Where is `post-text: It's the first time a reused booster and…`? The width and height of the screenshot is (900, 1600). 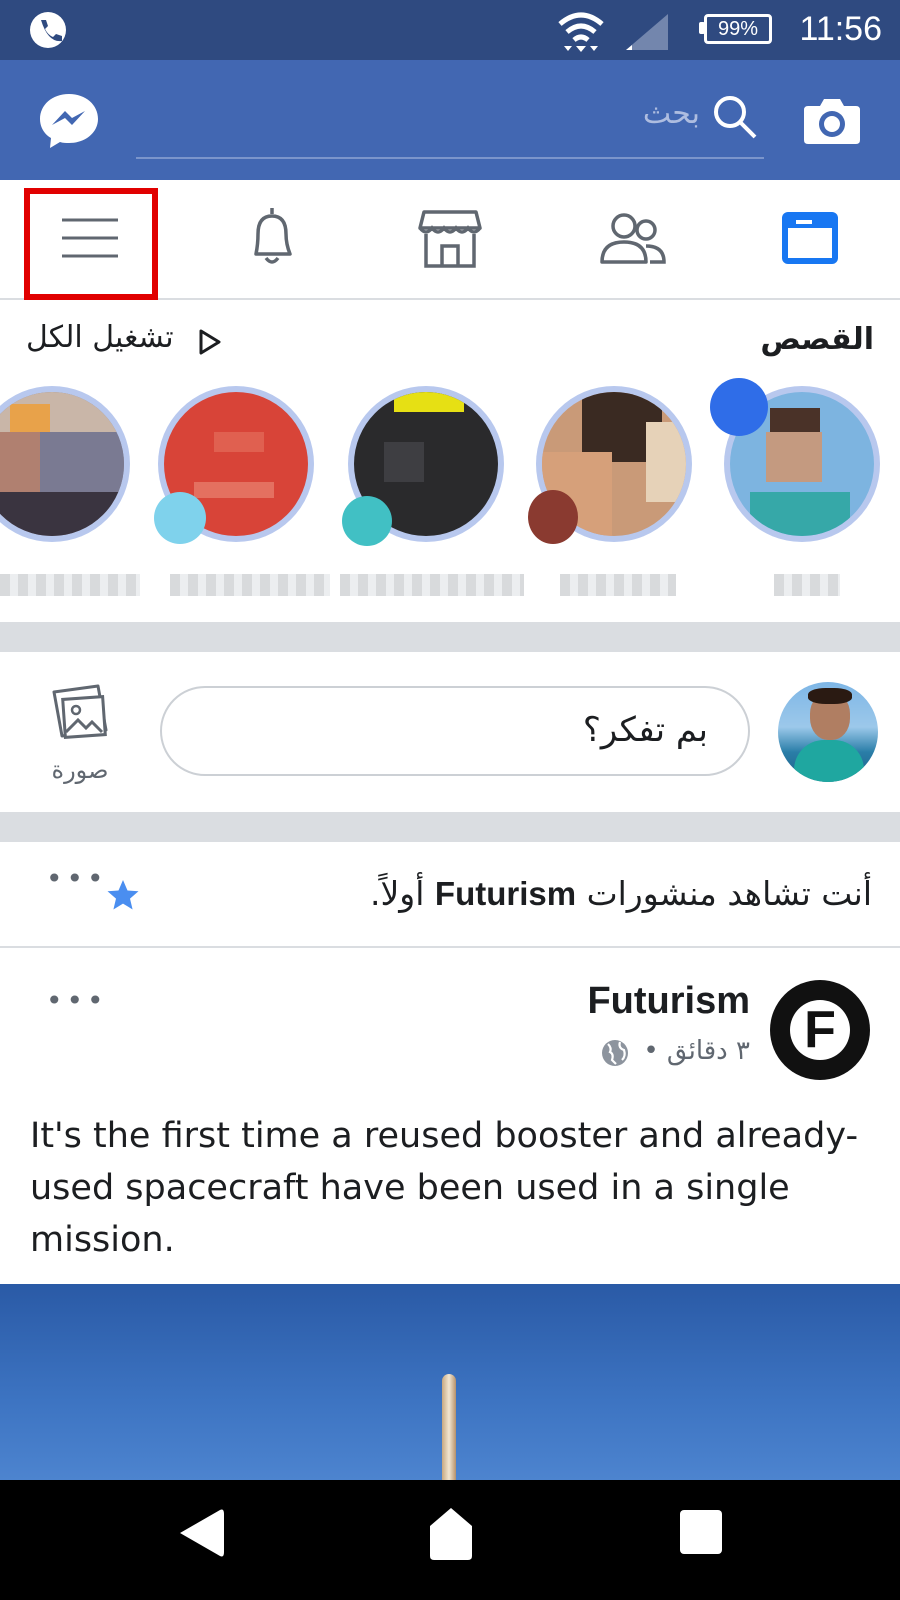
post-text: It's the first time a reused booster and… is located at coordinates (444, 1188).